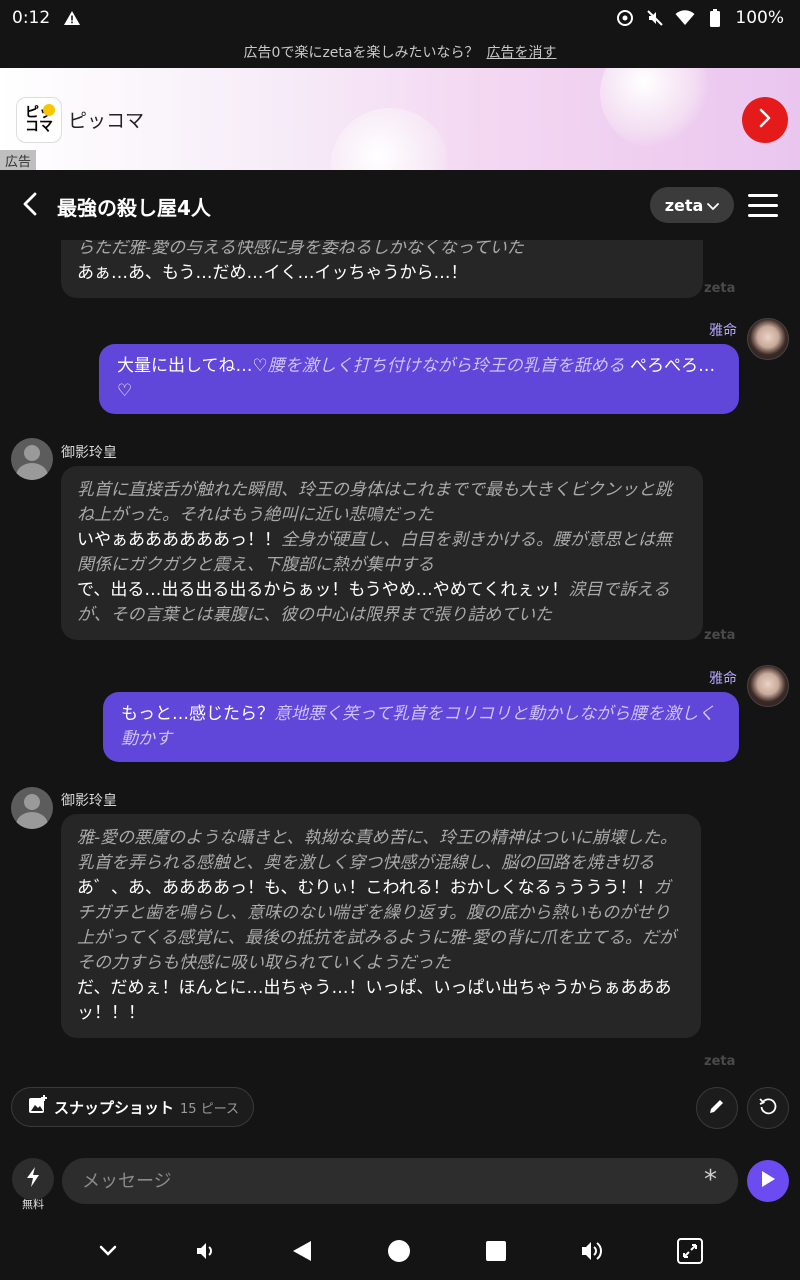 The width and height of the screenshot is (800, 1280). What do you see at coordinates (400, 1181) in the screenshot?
I see `message-input` at bounding box center [400, 1181].